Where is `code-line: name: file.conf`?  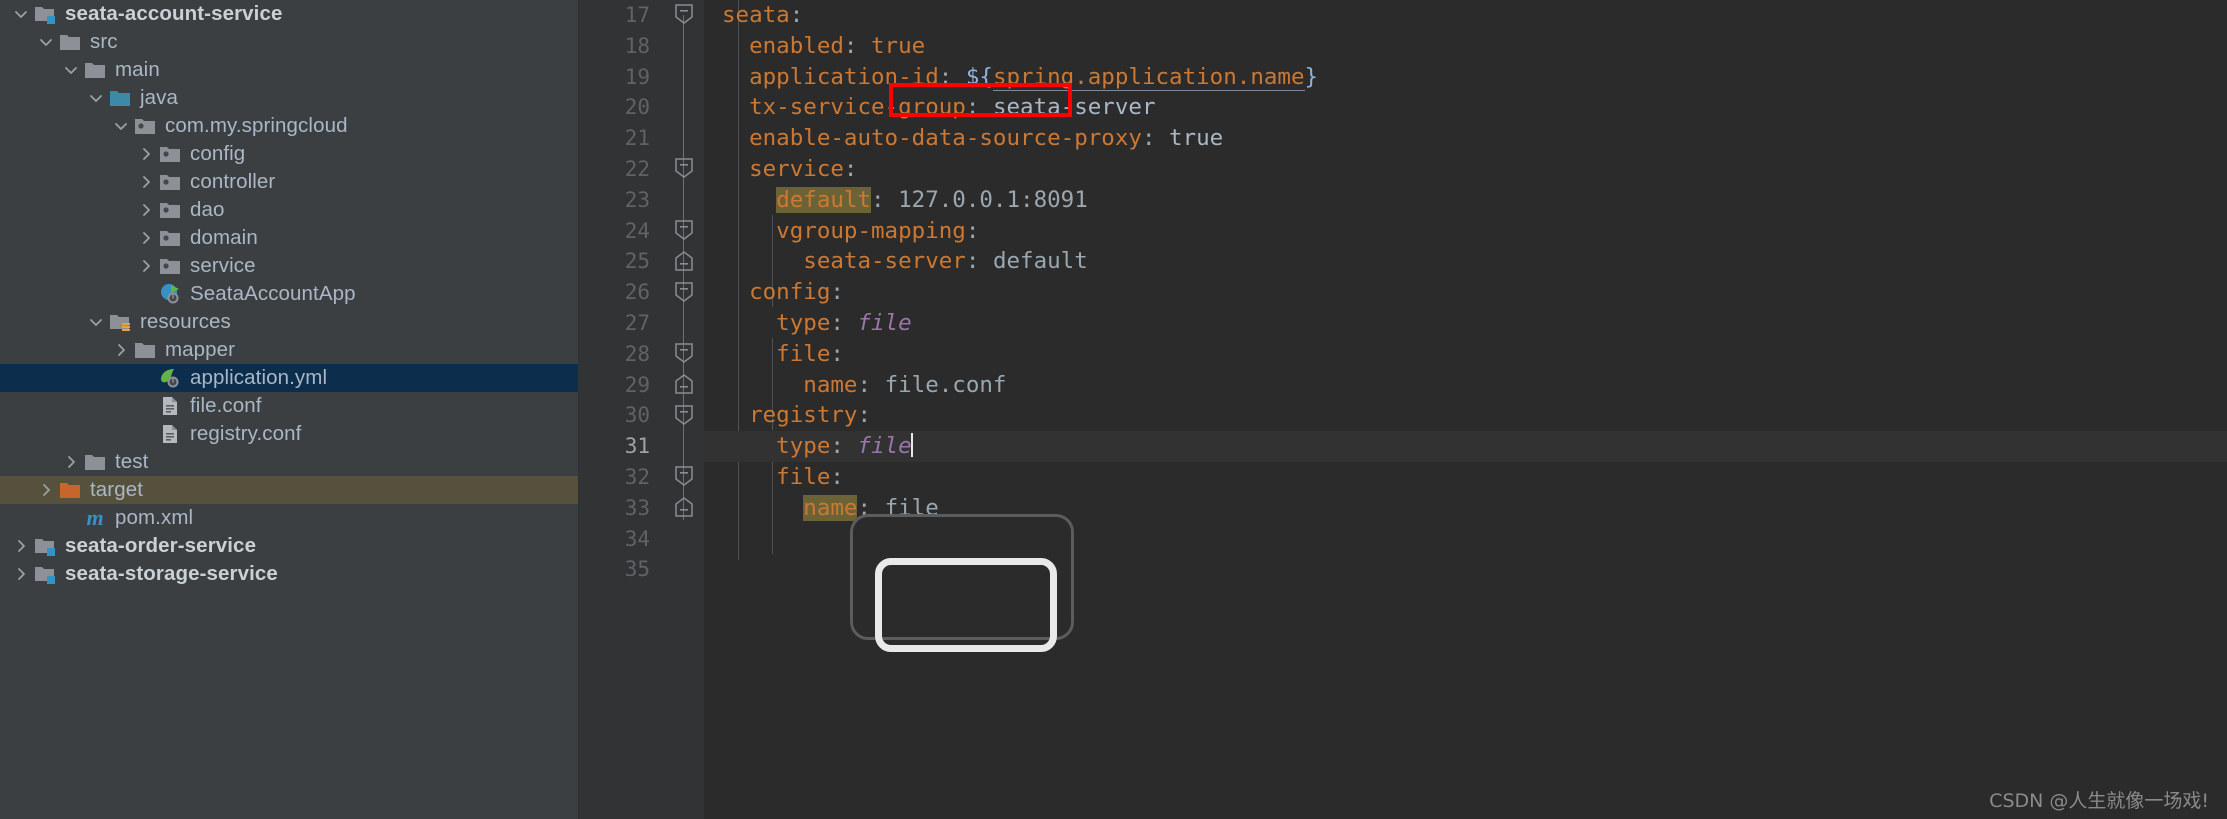
code-line: name: file.conf is located at coordinates (1465, 385).